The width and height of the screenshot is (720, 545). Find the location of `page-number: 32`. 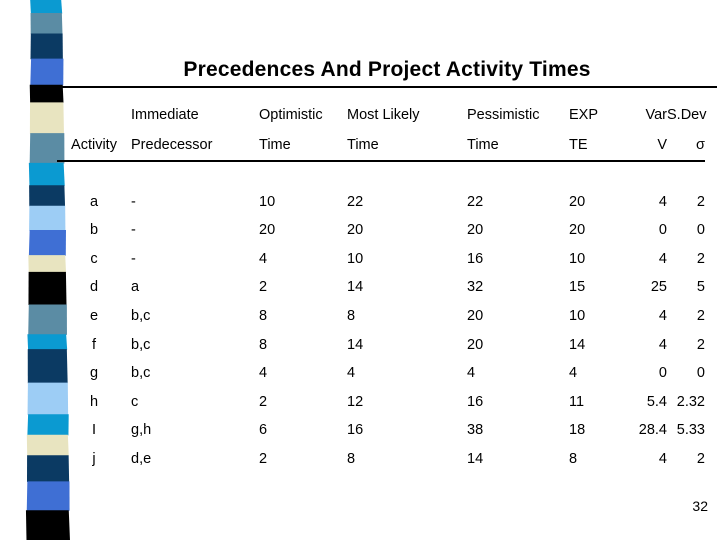

page-number: 32 is located at coordinates (700, 506).